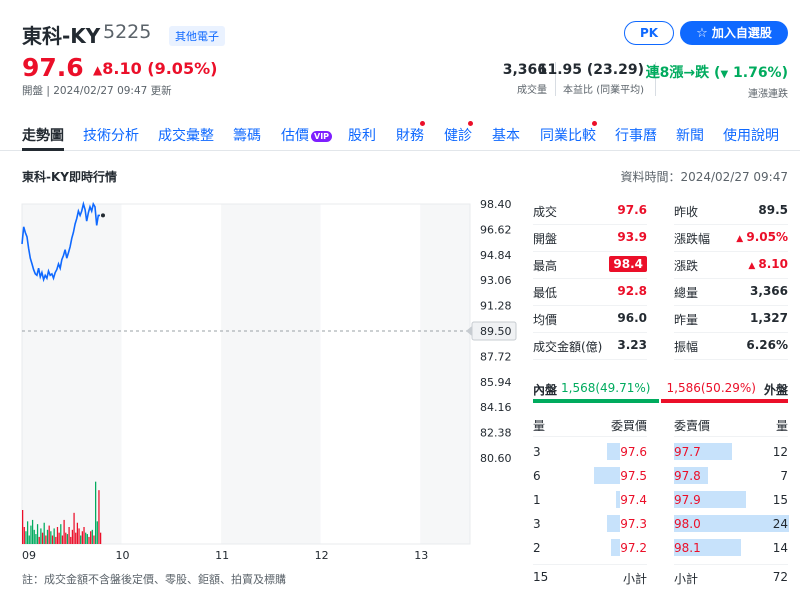  Describe the element at coordinates (596, 401) in the screenshot. I see `inner-bar` at that location.